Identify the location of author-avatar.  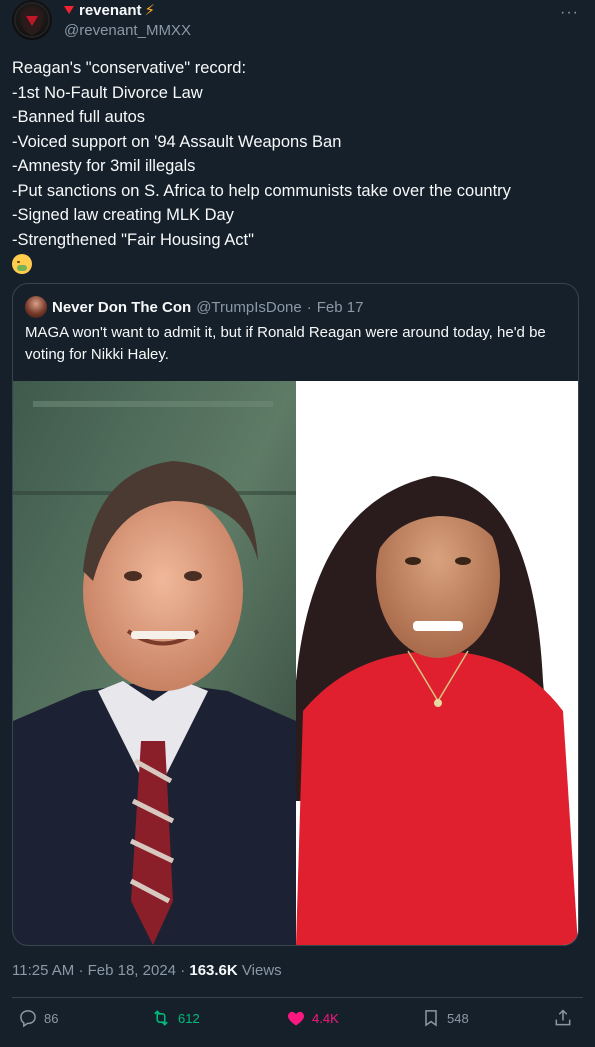
(32, 20).